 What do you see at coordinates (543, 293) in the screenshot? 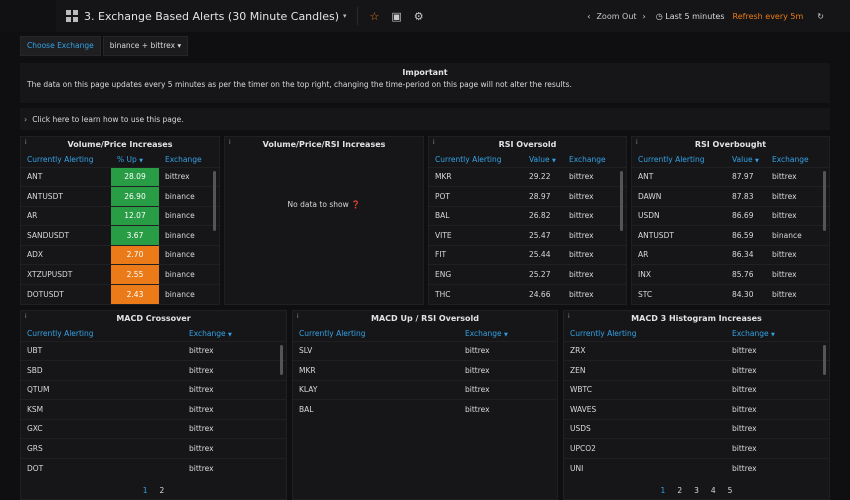
I see `cell-value: 24.66` at bounding box center [543, 293].